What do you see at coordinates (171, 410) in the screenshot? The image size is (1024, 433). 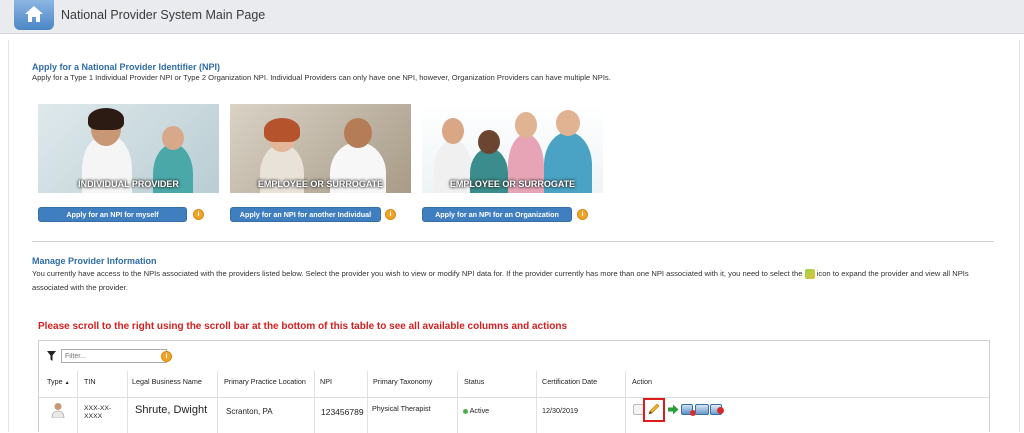 I see `row-legal-name: Shrute, Dwight` at bounding box center [171, 410].